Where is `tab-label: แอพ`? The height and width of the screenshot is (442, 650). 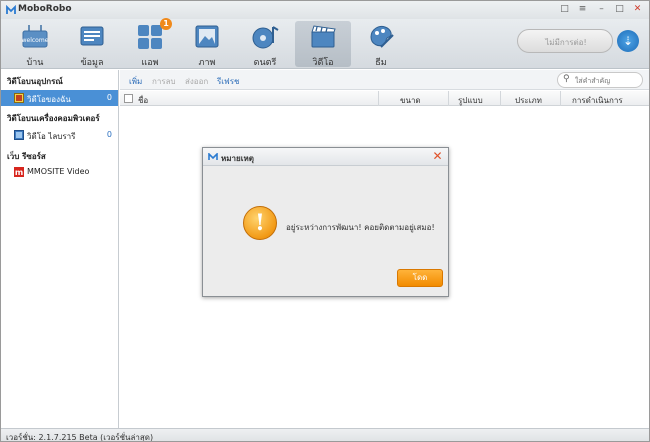 tab-label: แอพ is located at coordinates (150, 63).